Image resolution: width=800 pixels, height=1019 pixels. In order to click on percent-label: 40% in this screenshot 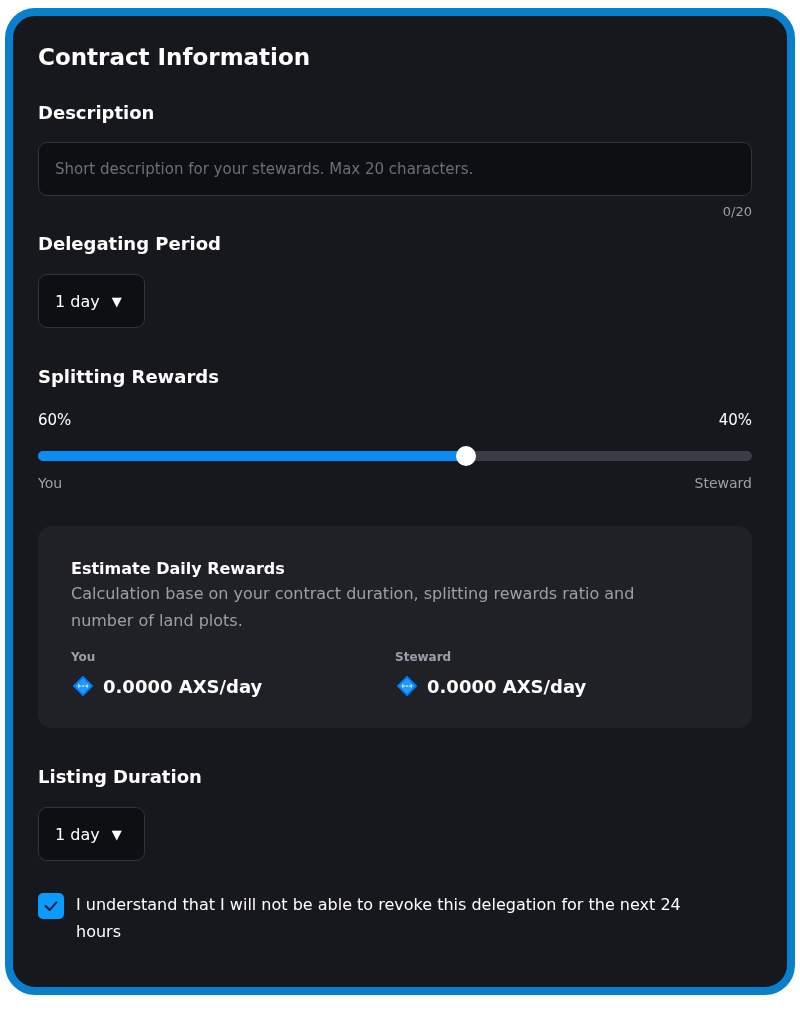, I will do `click(735, 420)`.